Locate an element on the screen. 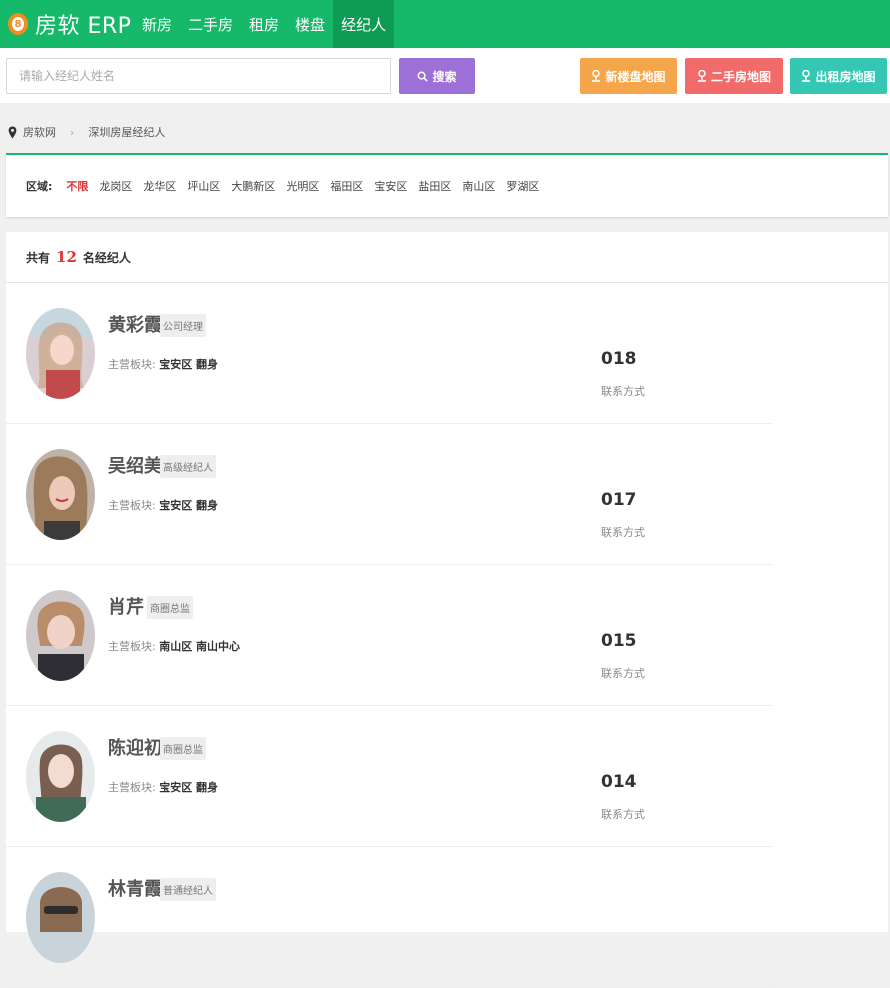 The height and width of the screenshot is (988, 890). brand-text: 房软 ERP is located at coordinates (83, 26).